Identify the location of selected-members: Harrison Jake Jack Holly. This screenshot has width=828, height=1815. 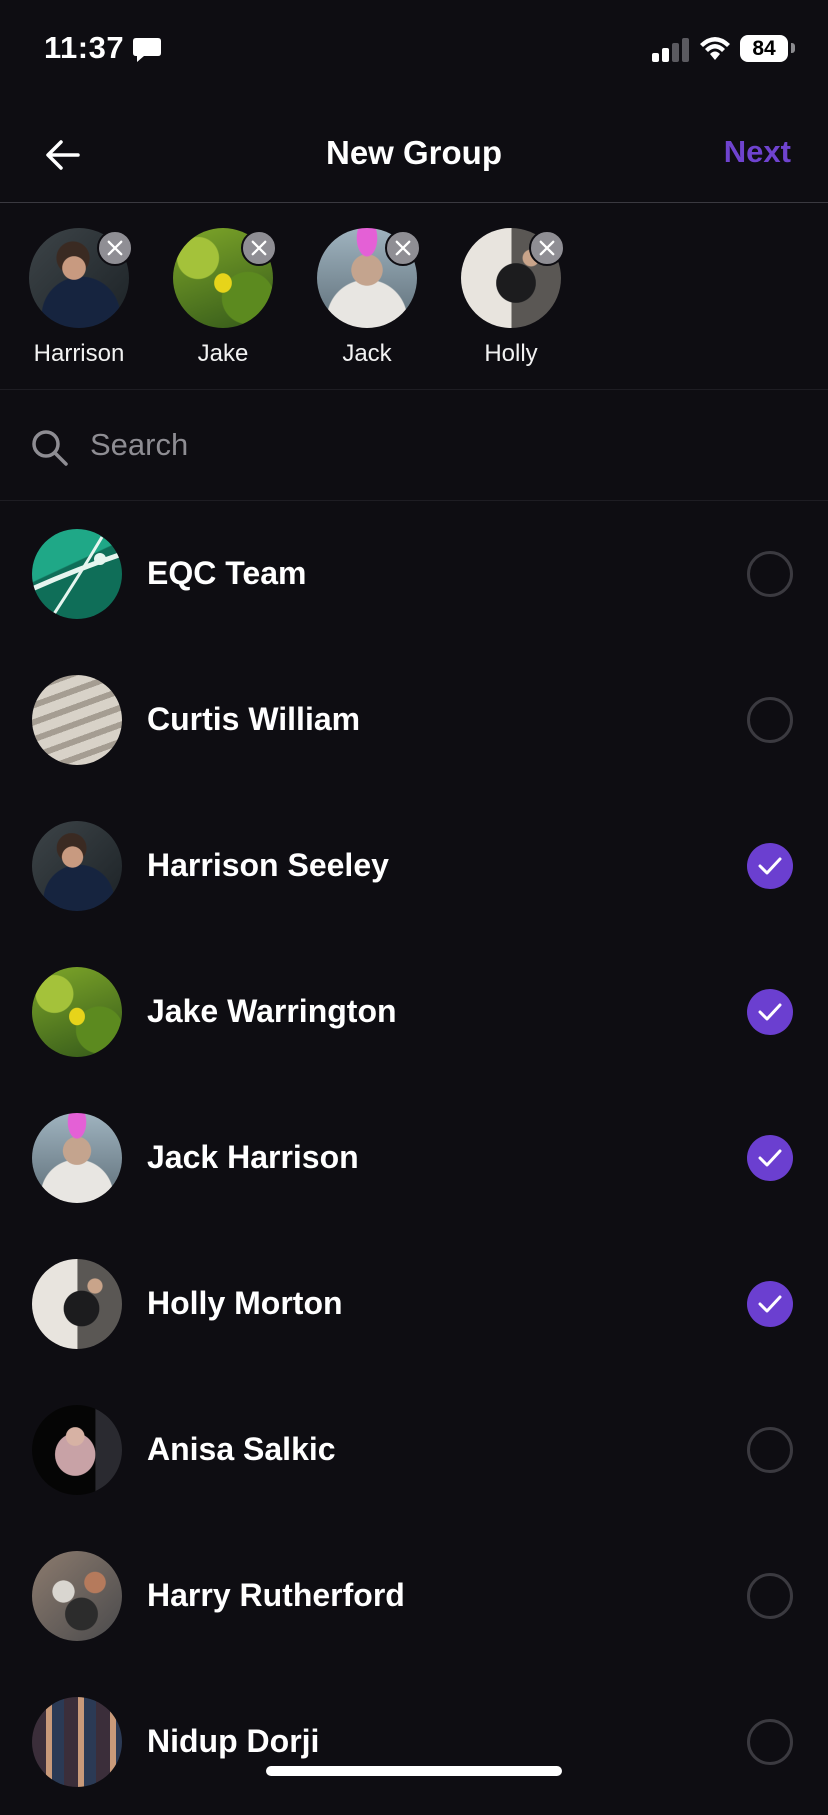
(414, 297).